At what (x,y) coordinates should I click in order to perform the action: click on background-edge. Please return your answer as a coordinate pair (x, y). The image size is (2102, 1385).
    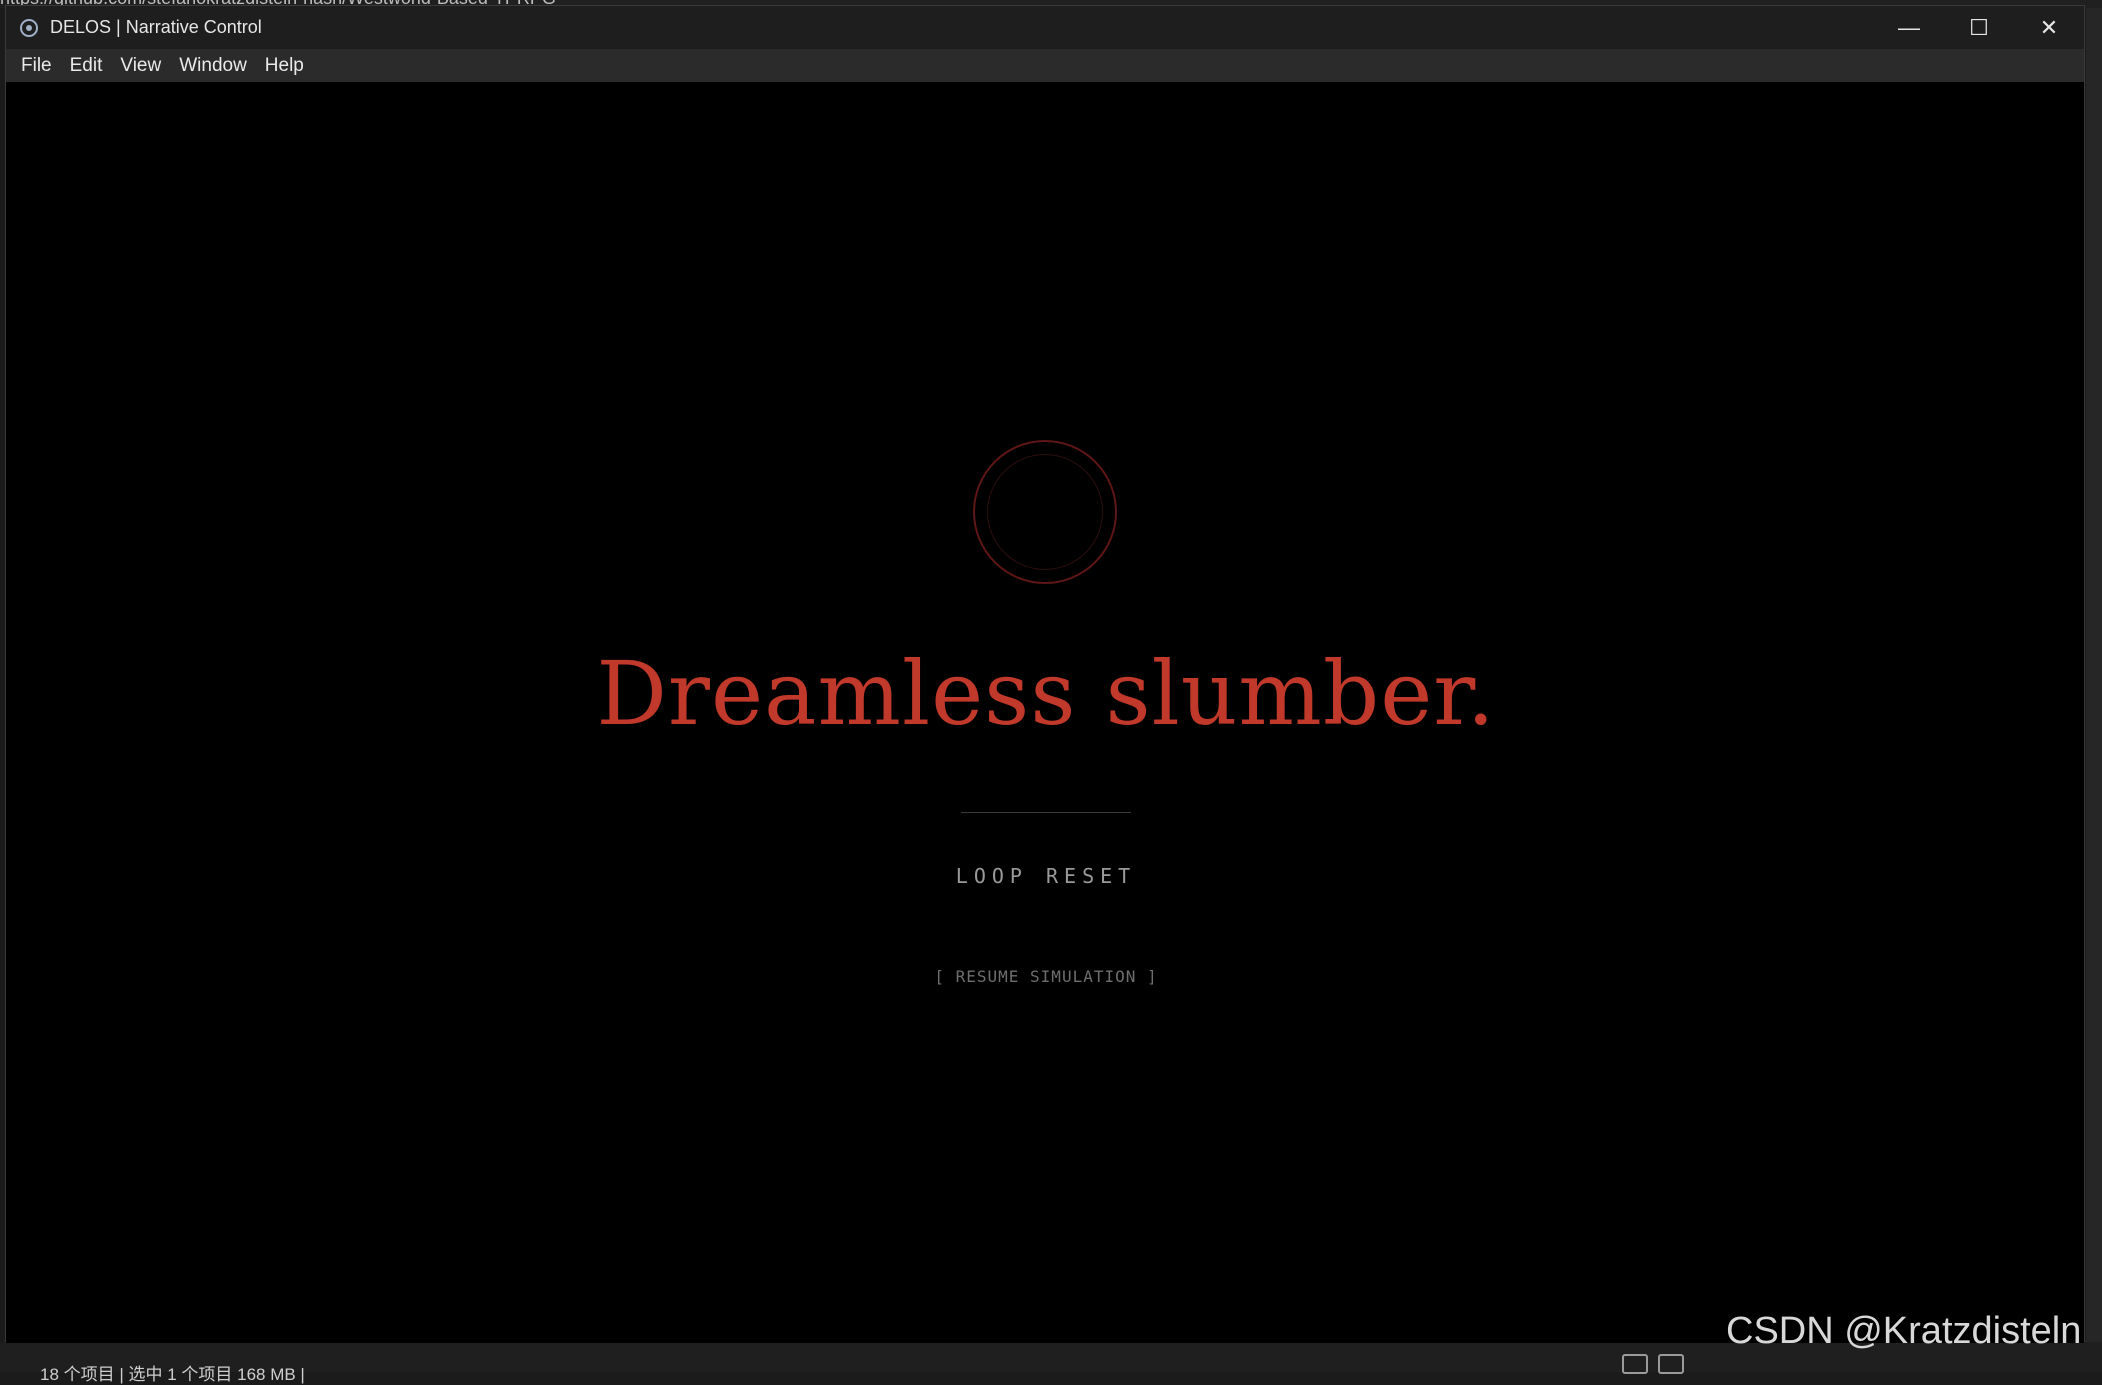
    Looking at the image, I should click on (2094, 675).